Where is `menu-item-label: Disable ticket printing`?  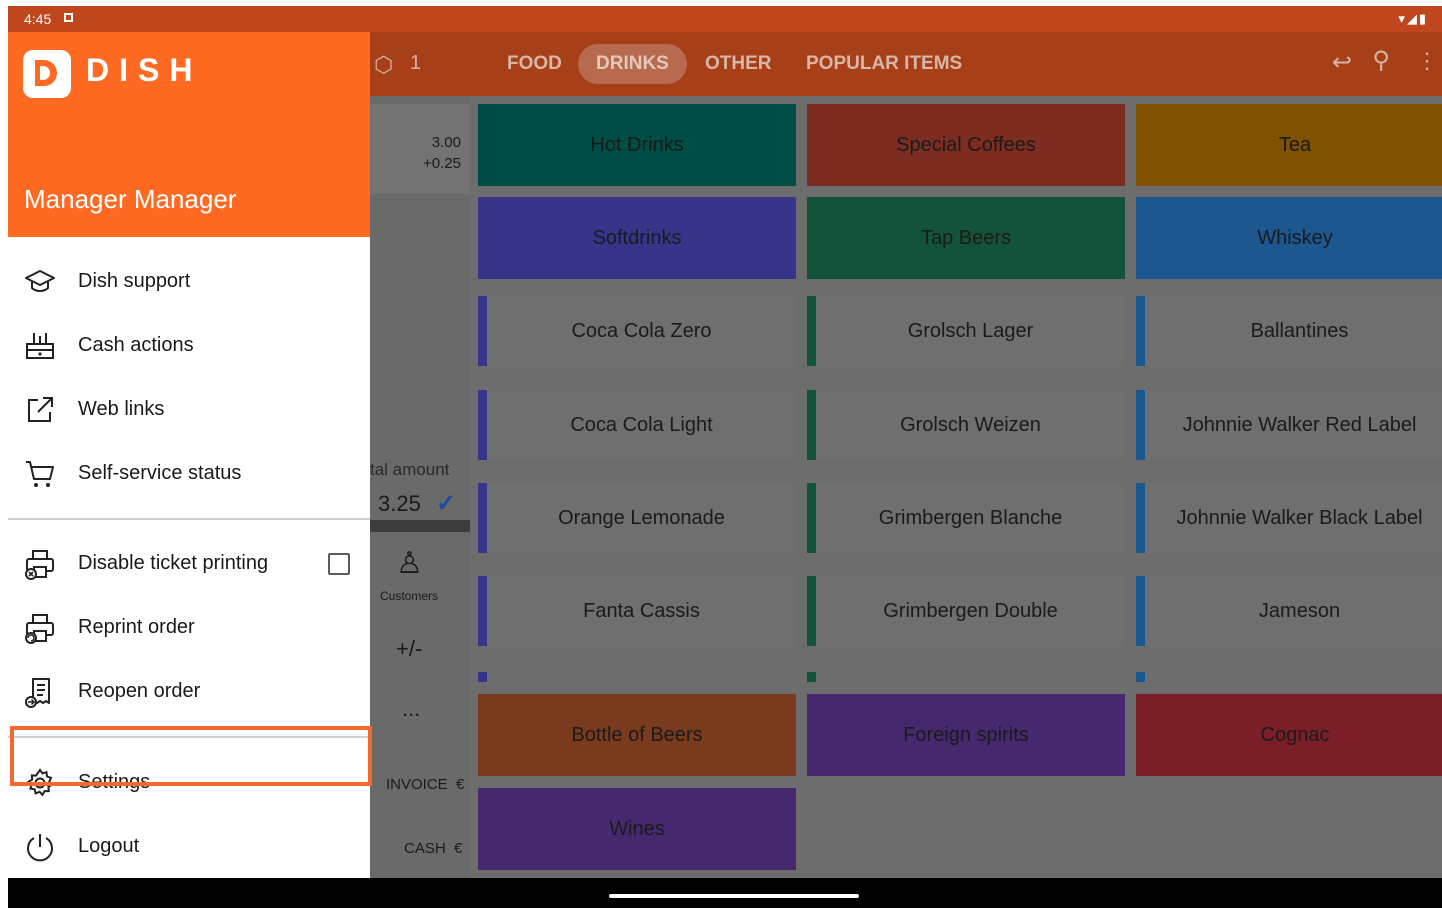
menu-item-label: Disable ticket printing is located at coordinates (173, 563).